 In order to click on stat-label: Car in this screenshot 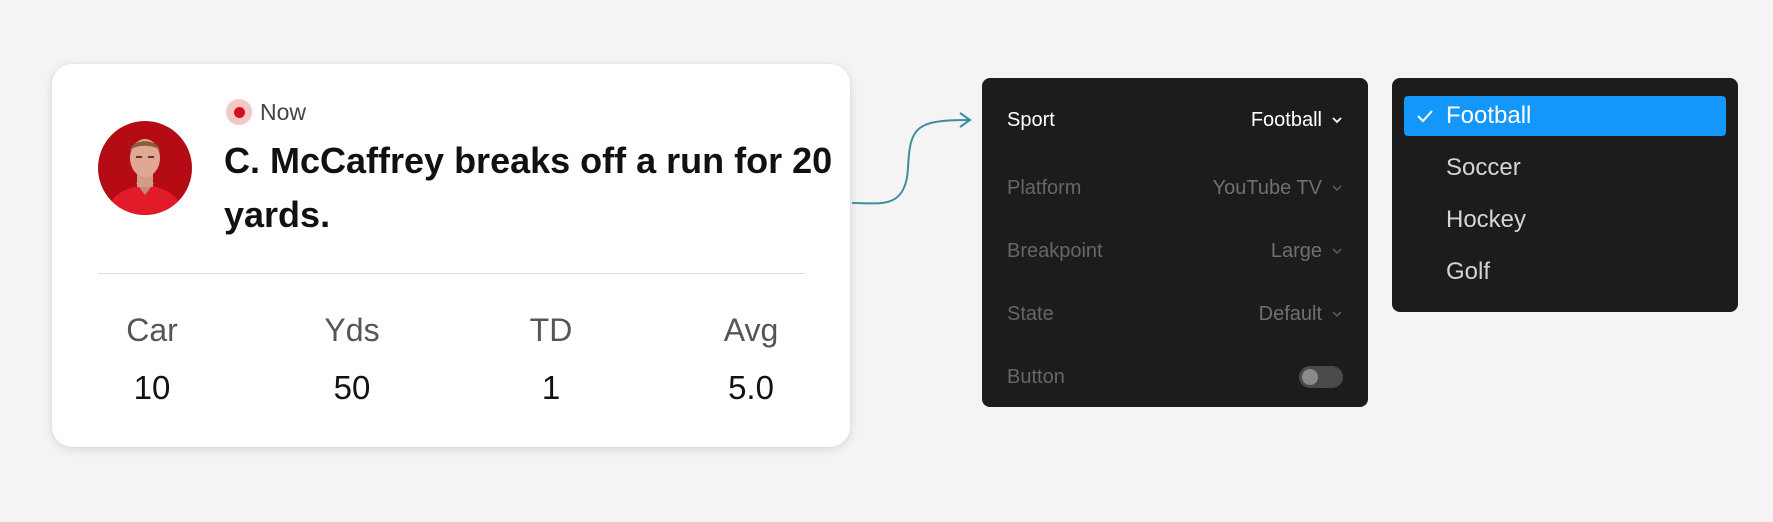, I will do `click(152, 330)`.